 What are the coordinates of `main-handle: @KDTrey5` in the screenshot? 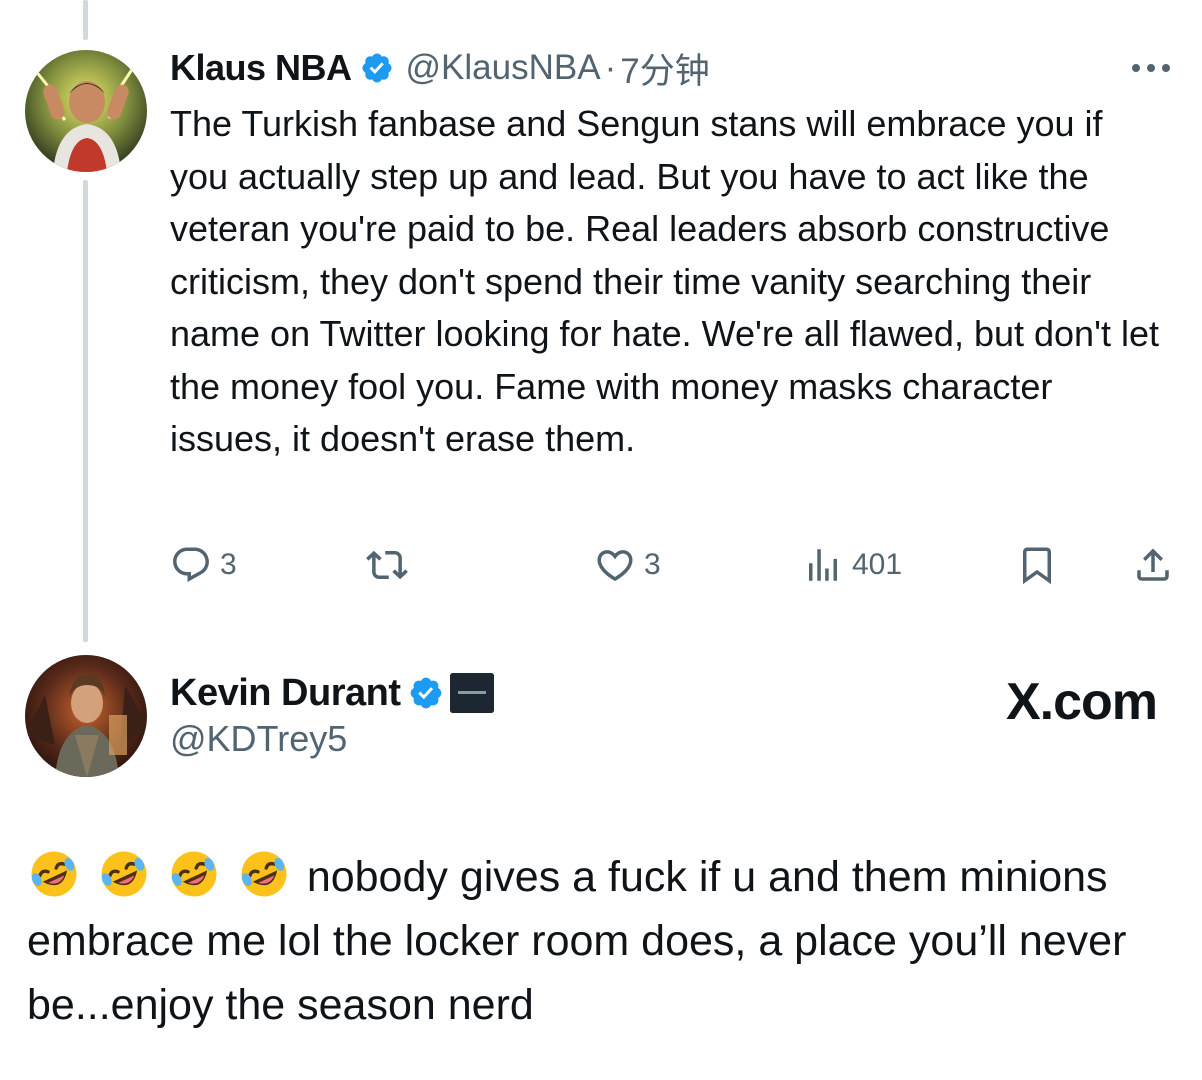 It's located at (258, 739).